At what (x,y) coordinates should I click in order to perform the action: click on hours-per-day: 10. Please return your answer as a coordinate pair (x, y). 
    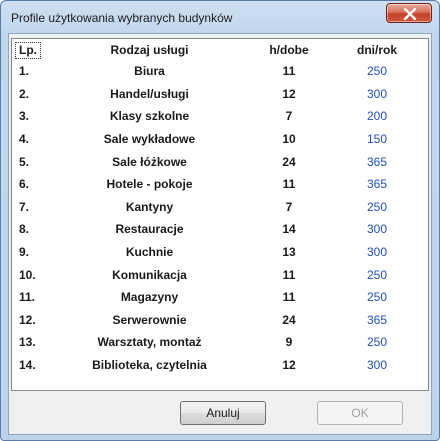
    Looking at the image, I should click on (289, 139).